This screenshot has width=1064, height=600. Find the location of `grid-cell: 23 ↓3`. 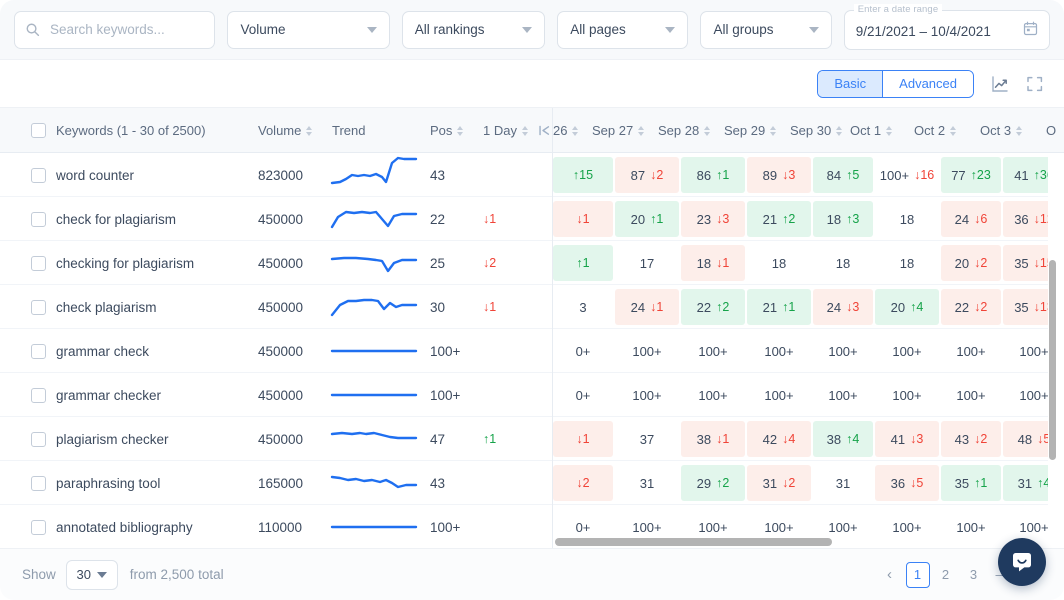

grid-cell: 23 ↓3 is located at coordinates (713, 219).